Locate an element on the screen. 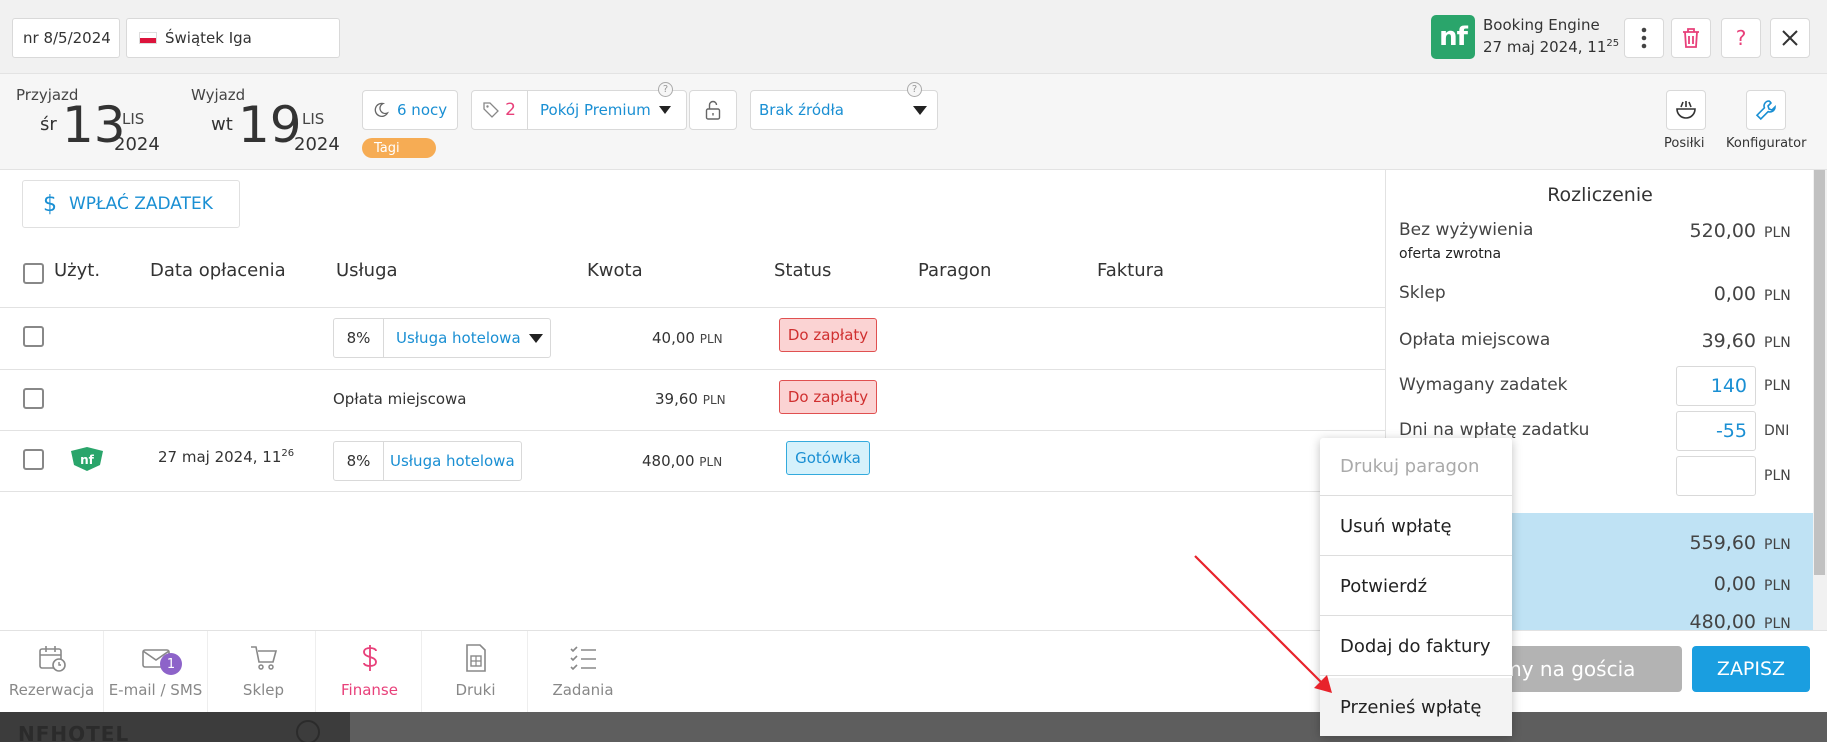 The image size is (1827, 742). pay-deposit-label: WPŁAĆ ZADATEK is located at coordinates (141, 204).